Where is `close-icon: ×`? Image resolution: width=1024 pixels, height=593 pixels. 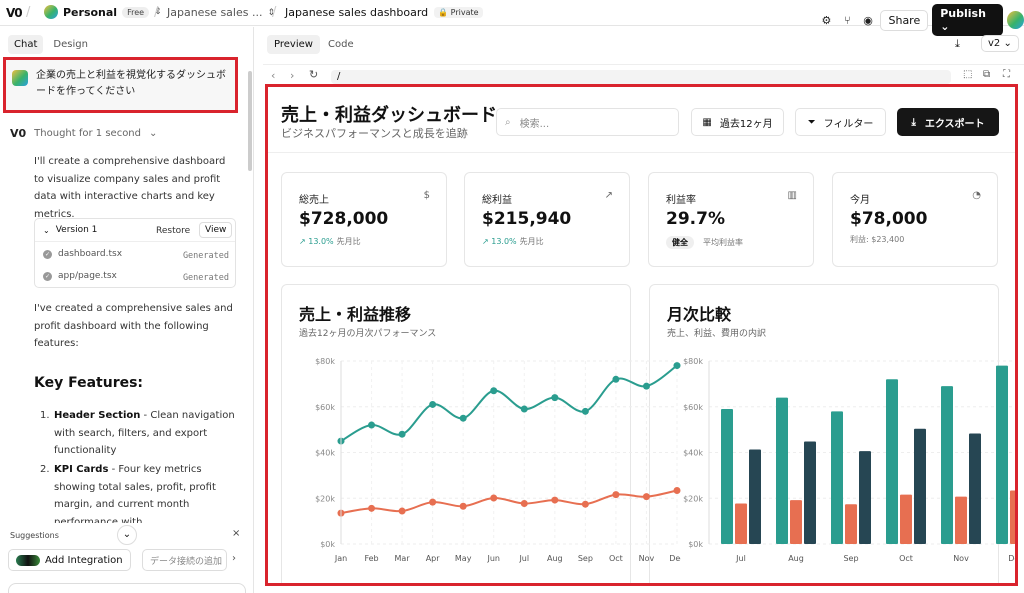
close-icon: × is located at coordinates (236, 533).